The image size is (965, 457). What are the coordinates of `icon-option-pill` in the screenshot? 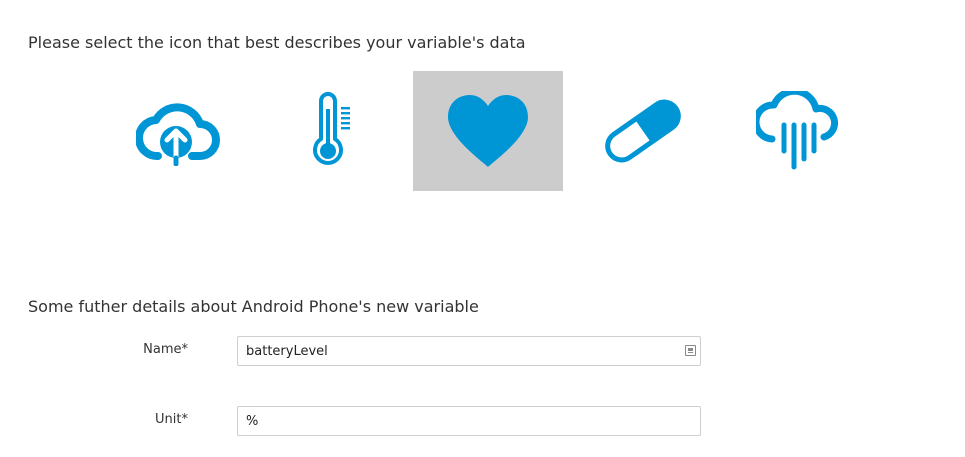 It's located at (643, 131).